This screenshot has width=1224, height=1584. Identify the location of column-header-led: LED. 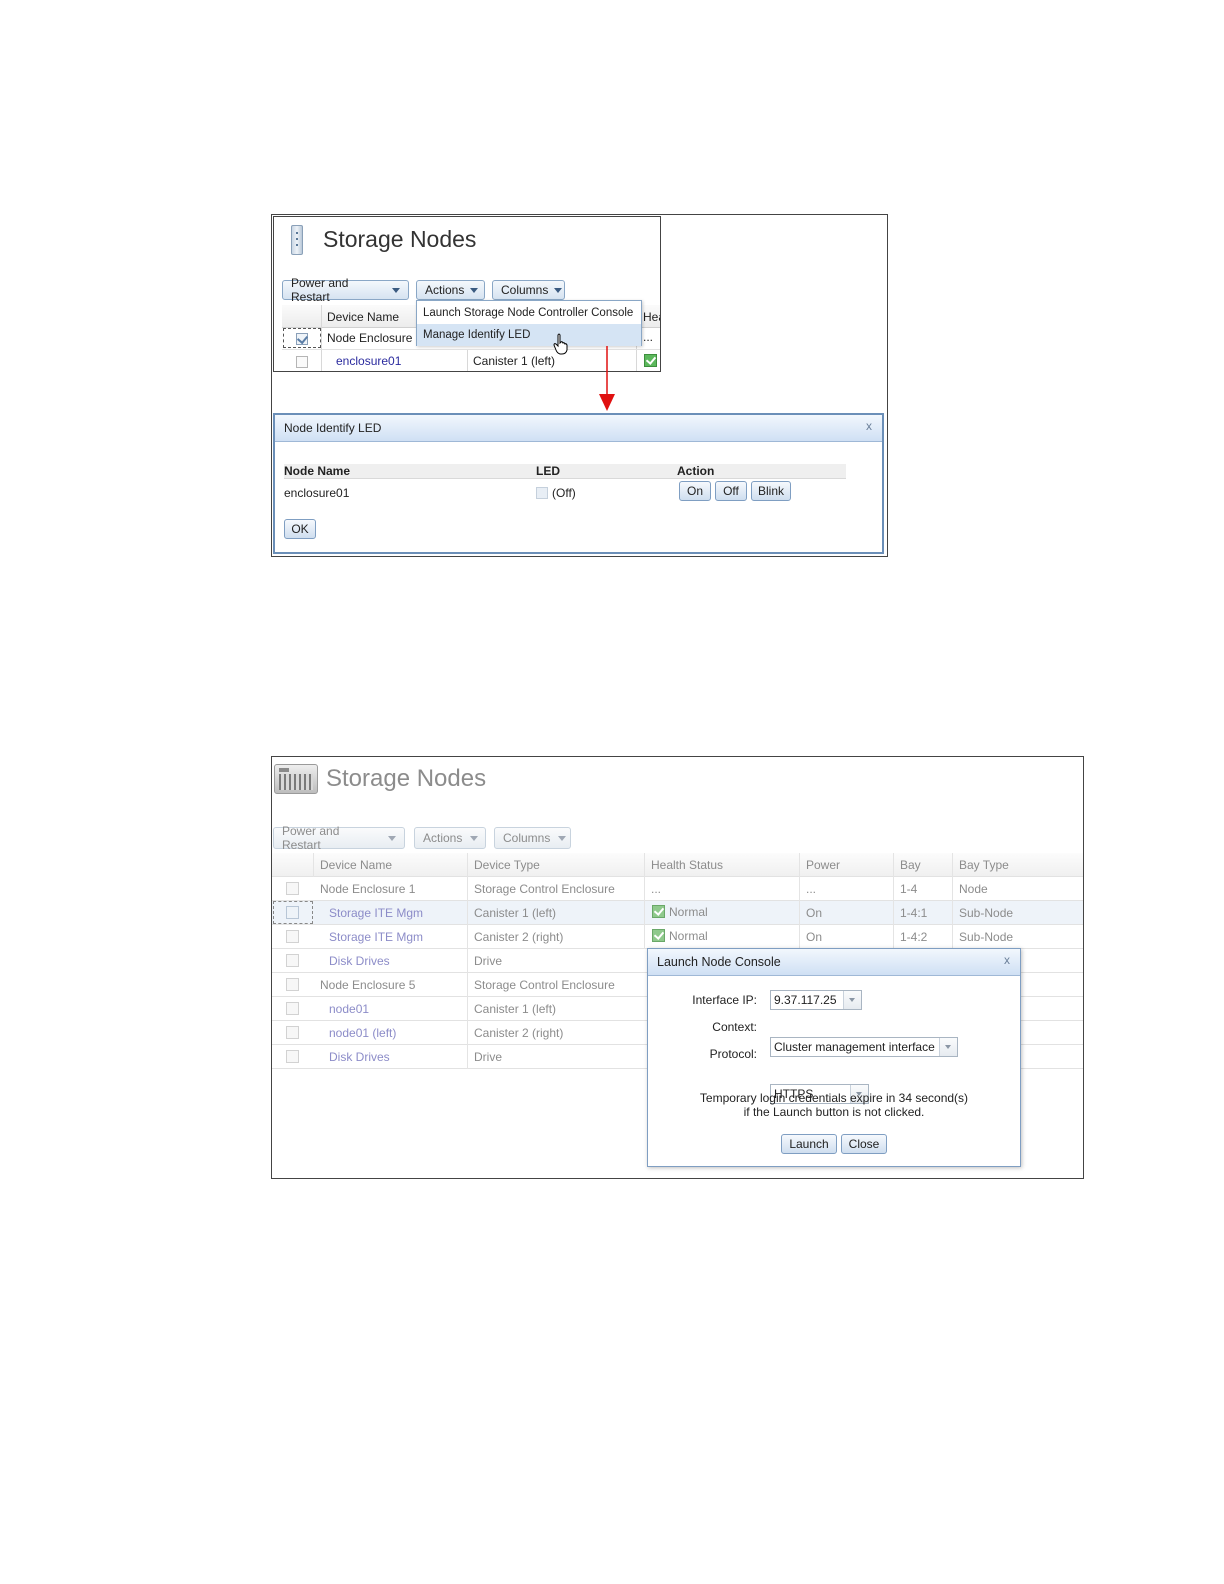
(548, 471).